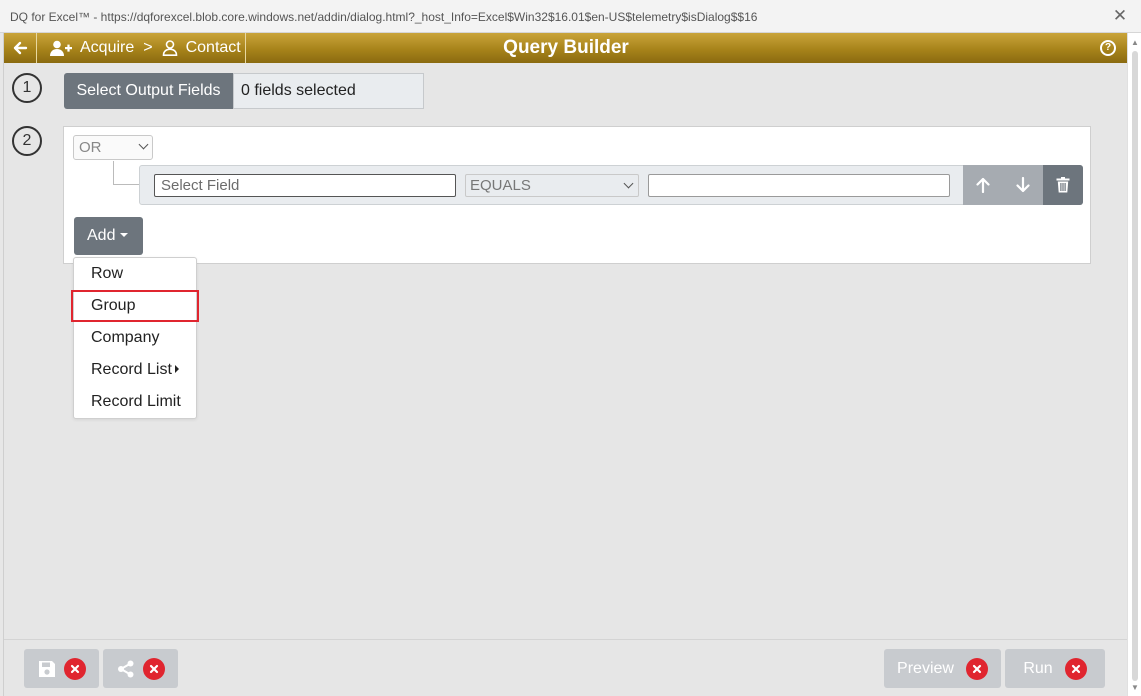  I want to click on logic-operator-value: OR, so click(90, 147).